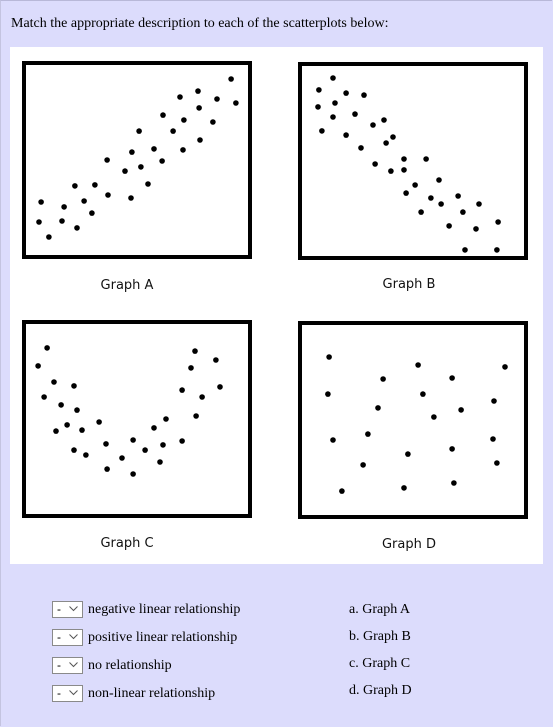  Describe the element at coordinates (380, 690) in the screenshot. I see `option-graph-d: d. Graph D` at that location.